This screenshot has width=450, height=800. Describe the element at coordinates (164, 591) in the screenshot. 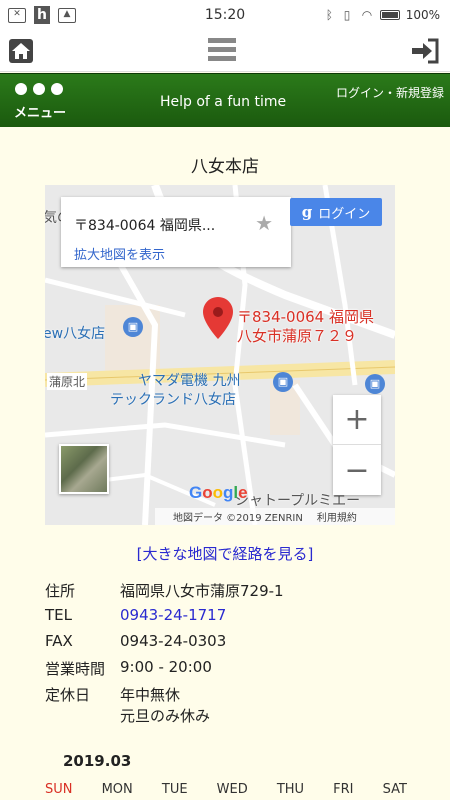

I see `info-row-address: 住所 福岡県八女市蒲原729-1` at that location.